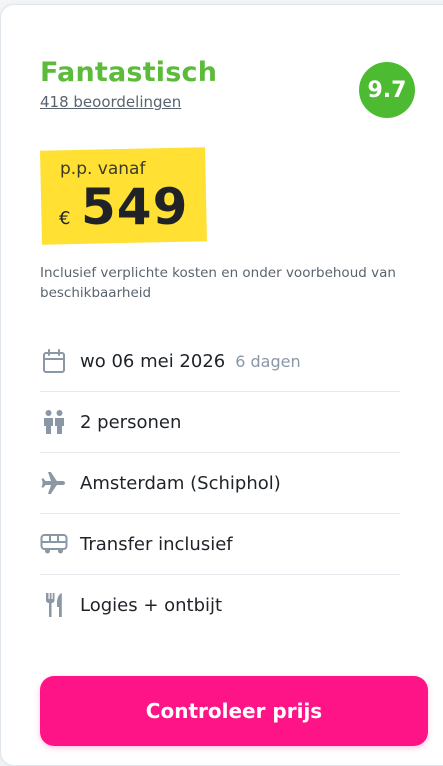 The height and width of the screenshot is (766, 443). I want to click on detail-row-departure-airport: Amsterdam (Schiphol), so click(220, 483).